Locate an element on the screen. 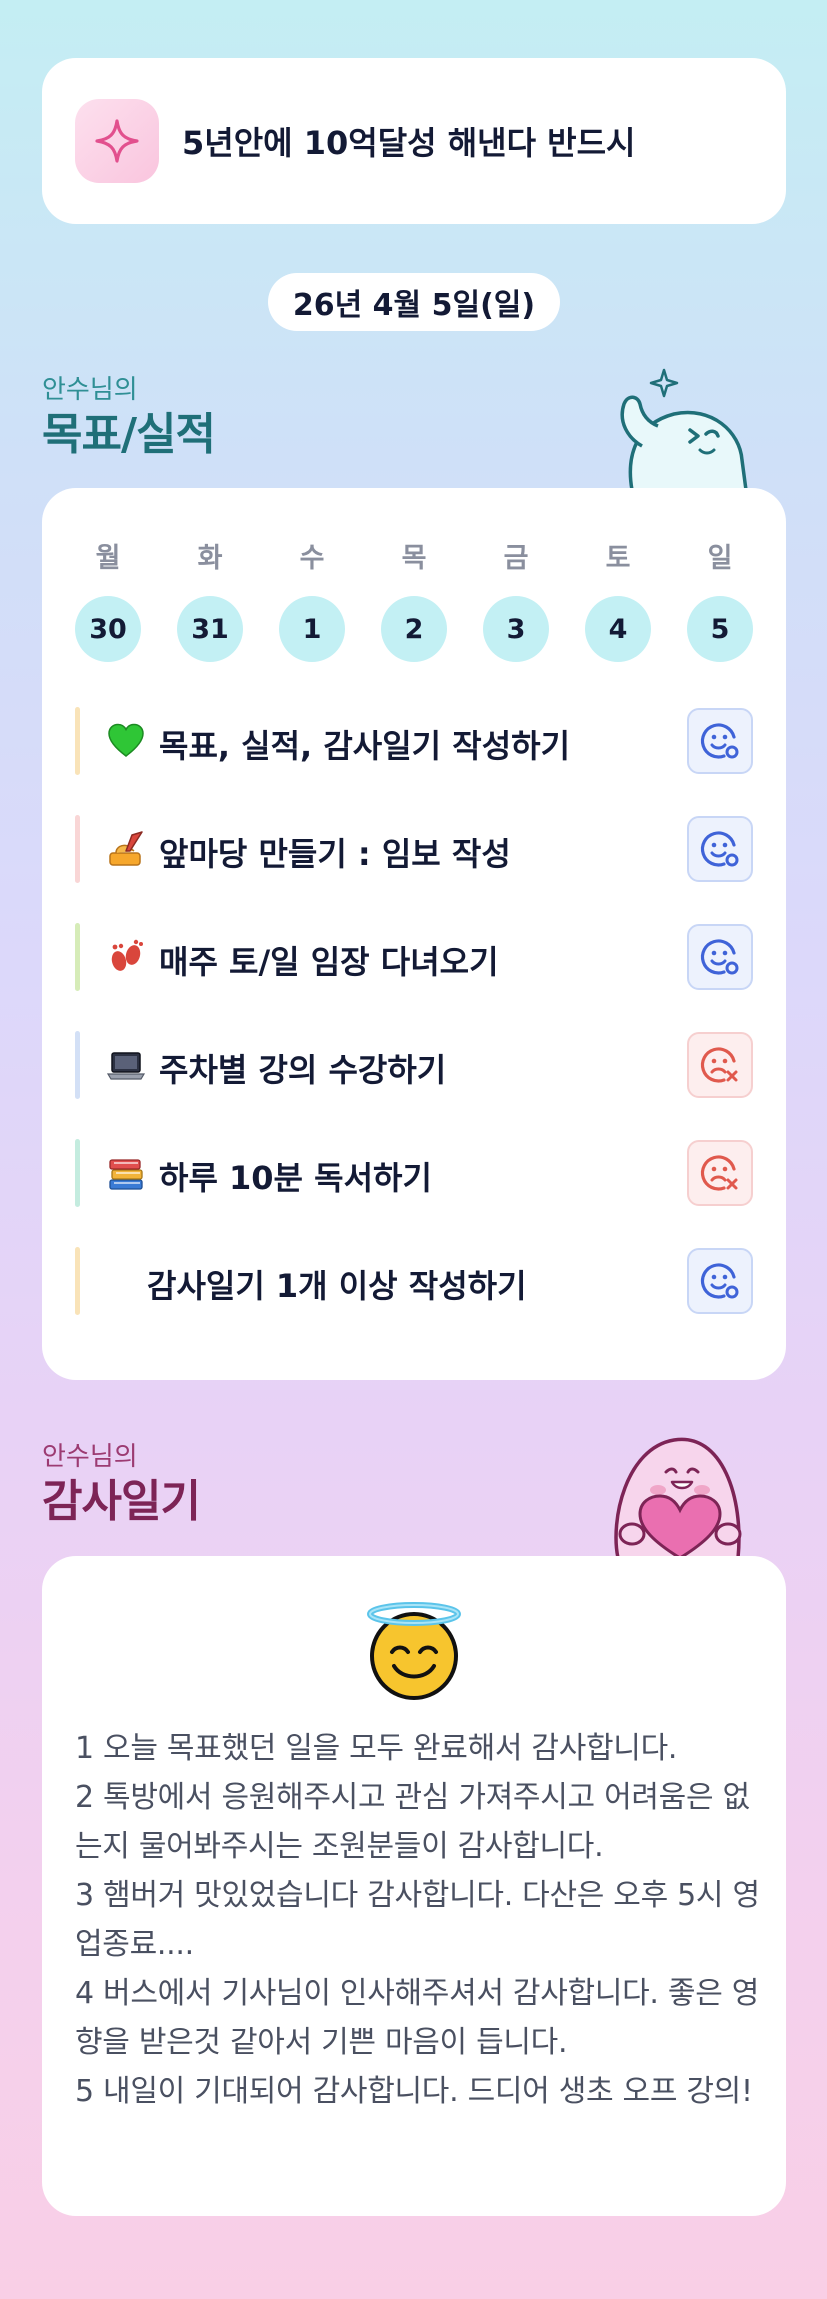 The width and height of the screenshot is (827, 2299). calendar-date: 1 is located at coordinates (312, 629).